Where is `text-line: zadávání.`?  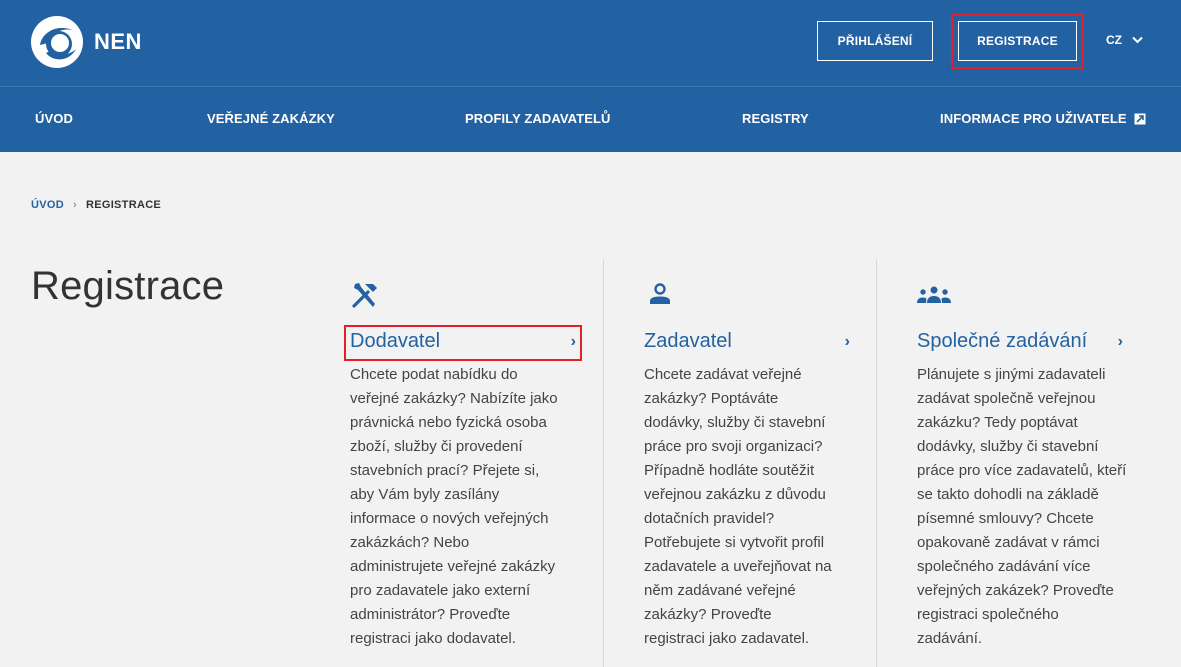 text-line: zadávání. is located at coordinates (950, 638).